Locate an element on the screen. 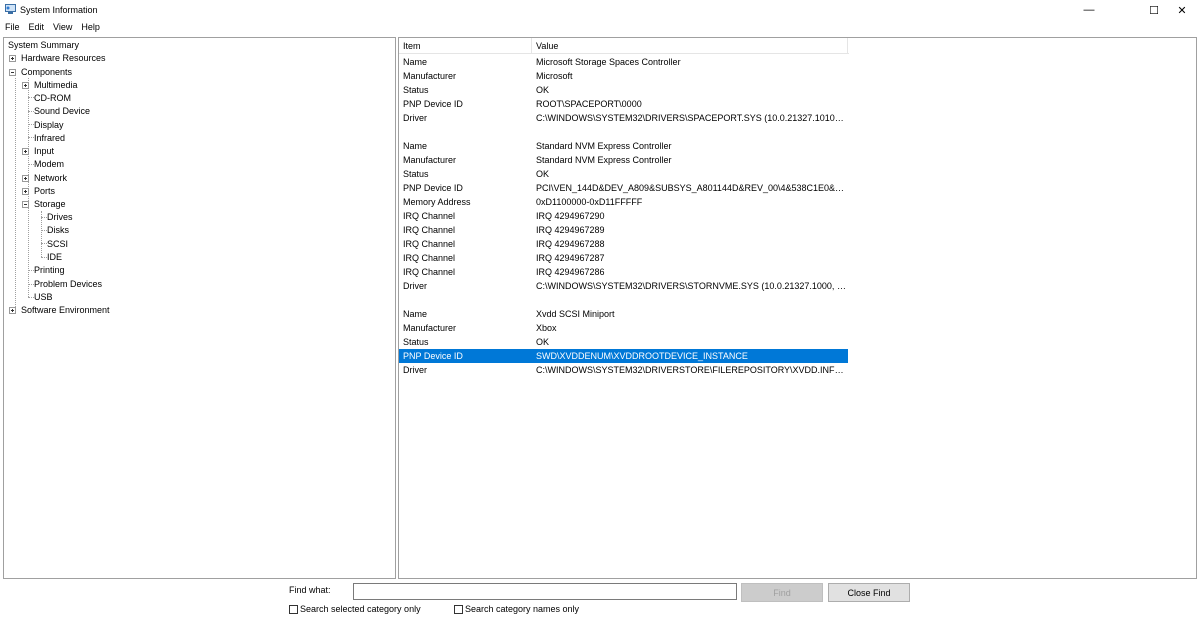 The height and width of the screenshot is (620, 1200). tree-item-problem-devices: Problem Devices is located at coordinates (68, 284).